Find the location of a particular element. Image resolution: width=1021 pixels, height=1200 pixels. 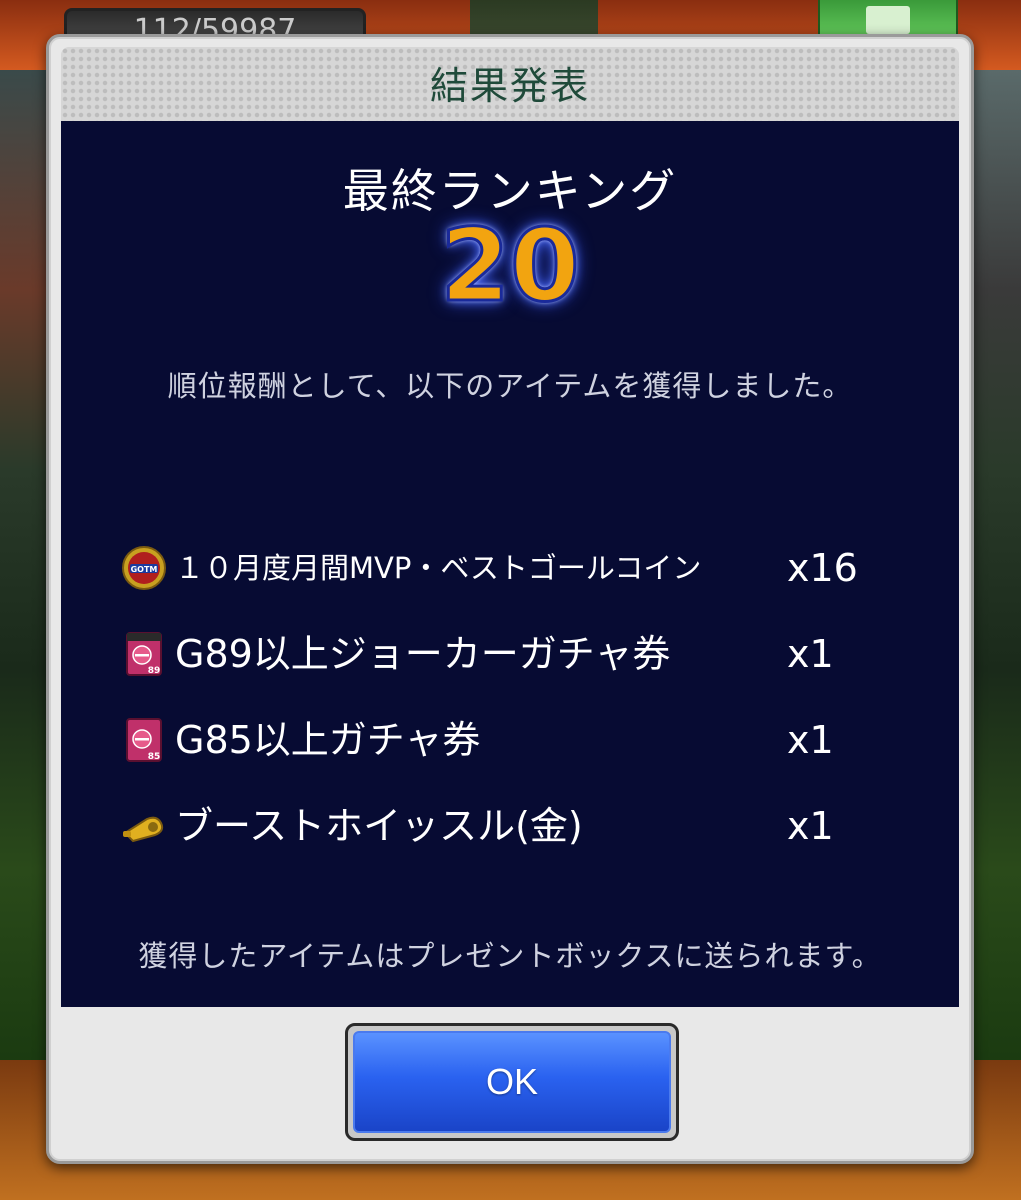

reward-row: 89 G89以上ジョーカーガチャ券 x1 is located at coordinates (511, 654).